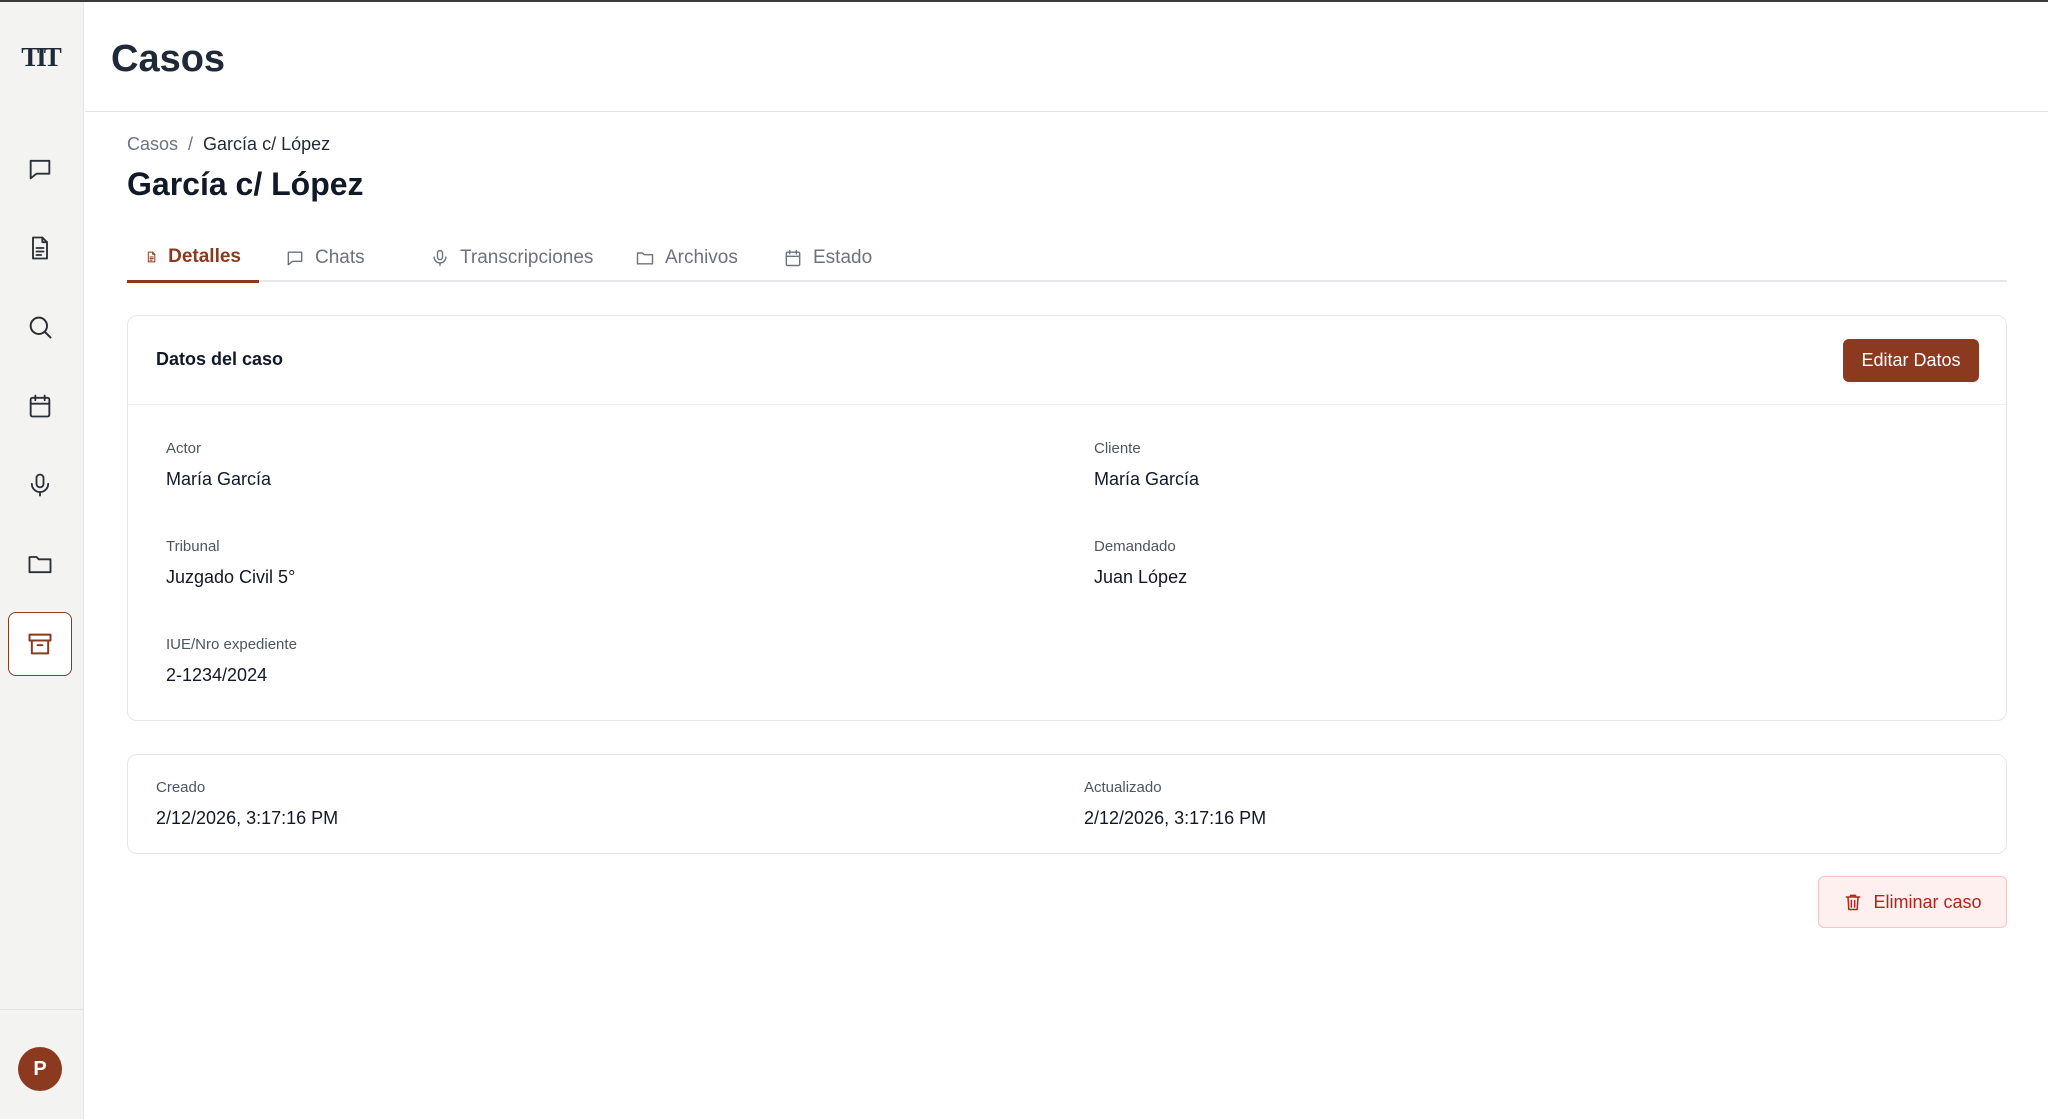  Describe the element at coordinates (1911, 360) in the screenshot. I see `edit-data-button: Editar Datos` at that location.